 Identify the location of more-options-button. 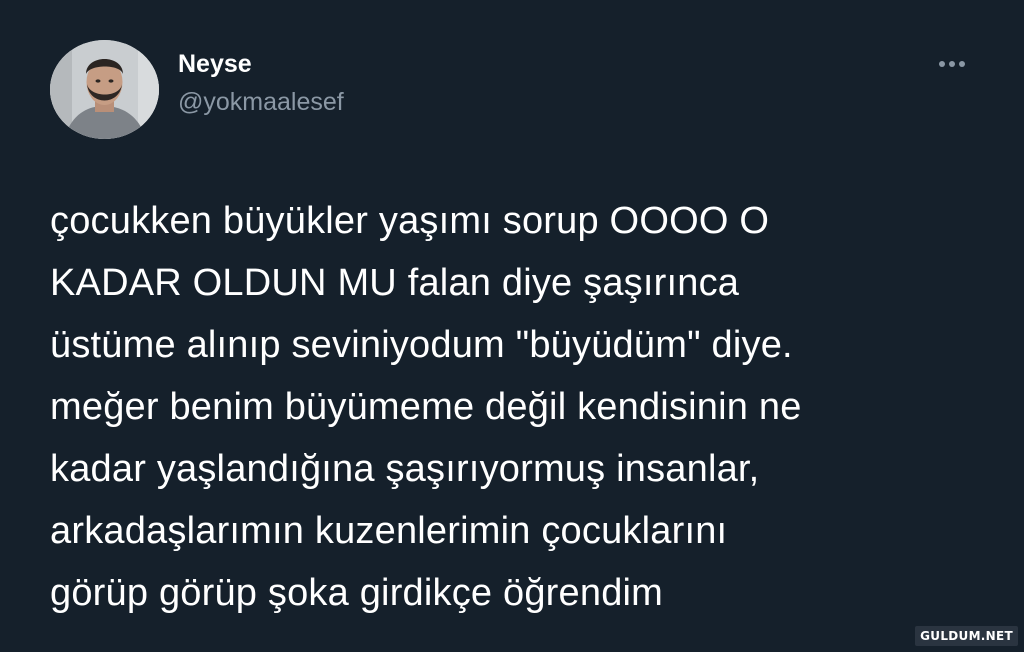
(952, 64).